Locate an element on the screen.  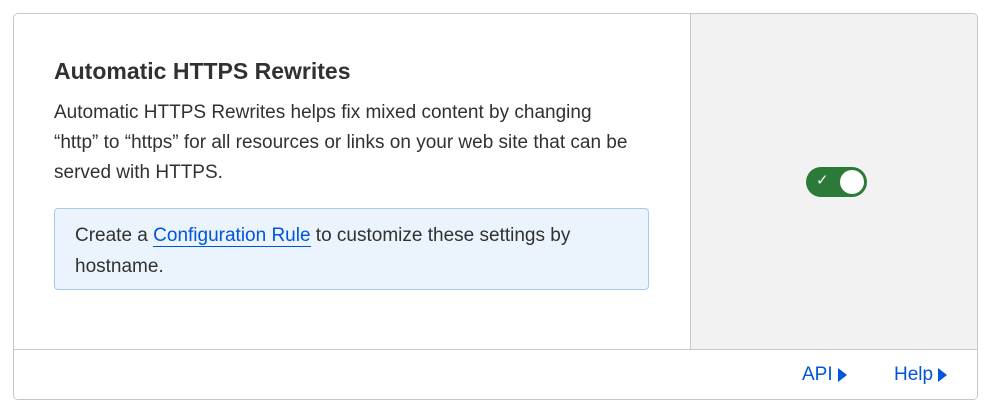
card-footer: API Help is located at coordinates (495, 374).